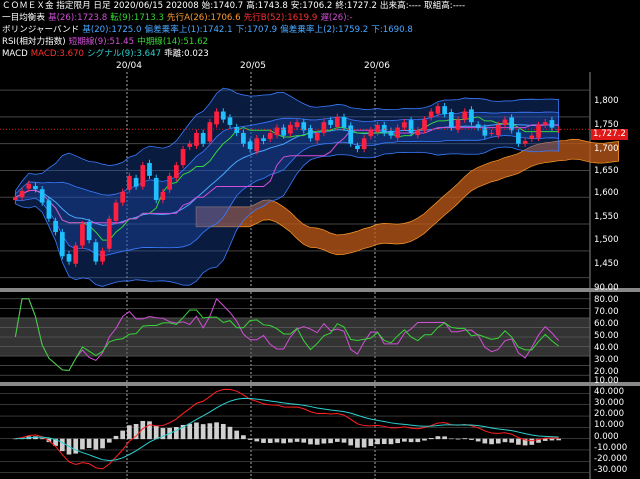  What do you see at coordinates (606, 300) in the screenshot?
I see `rsi-tick: 80.00` at bounding box center [606, 300].